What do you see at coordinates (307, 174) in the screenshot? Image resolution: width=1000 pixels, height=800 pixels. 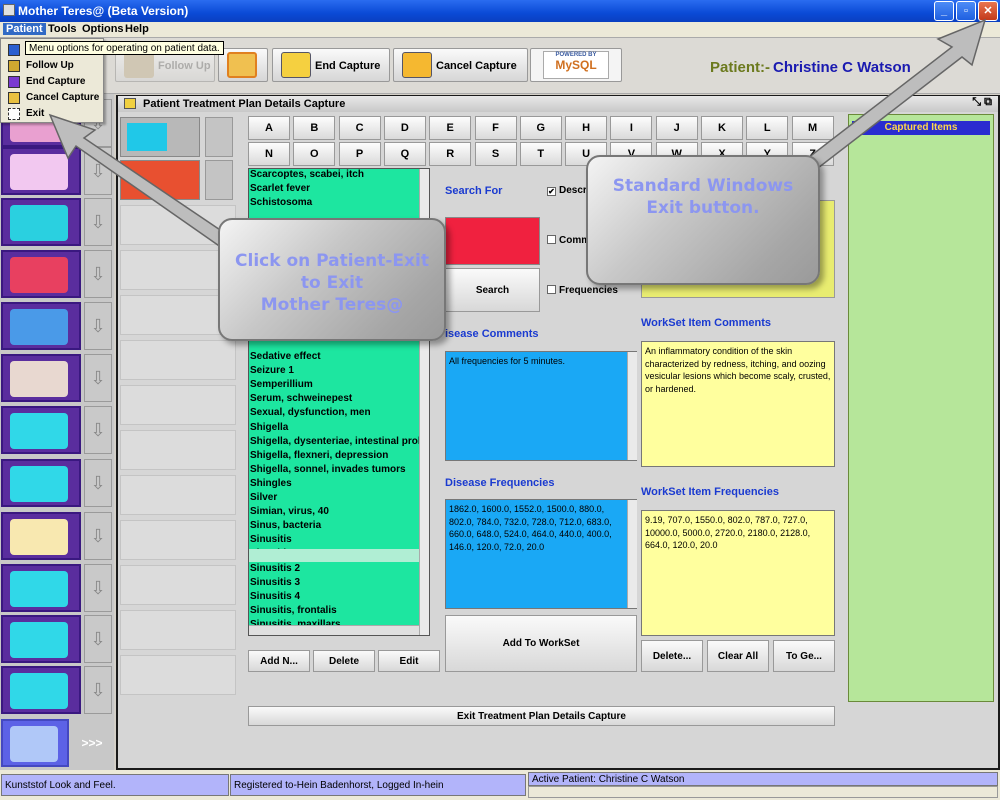 I see `disease-list-item: Scarcoptes, scabei, itch` at bounding box center [307, 174].